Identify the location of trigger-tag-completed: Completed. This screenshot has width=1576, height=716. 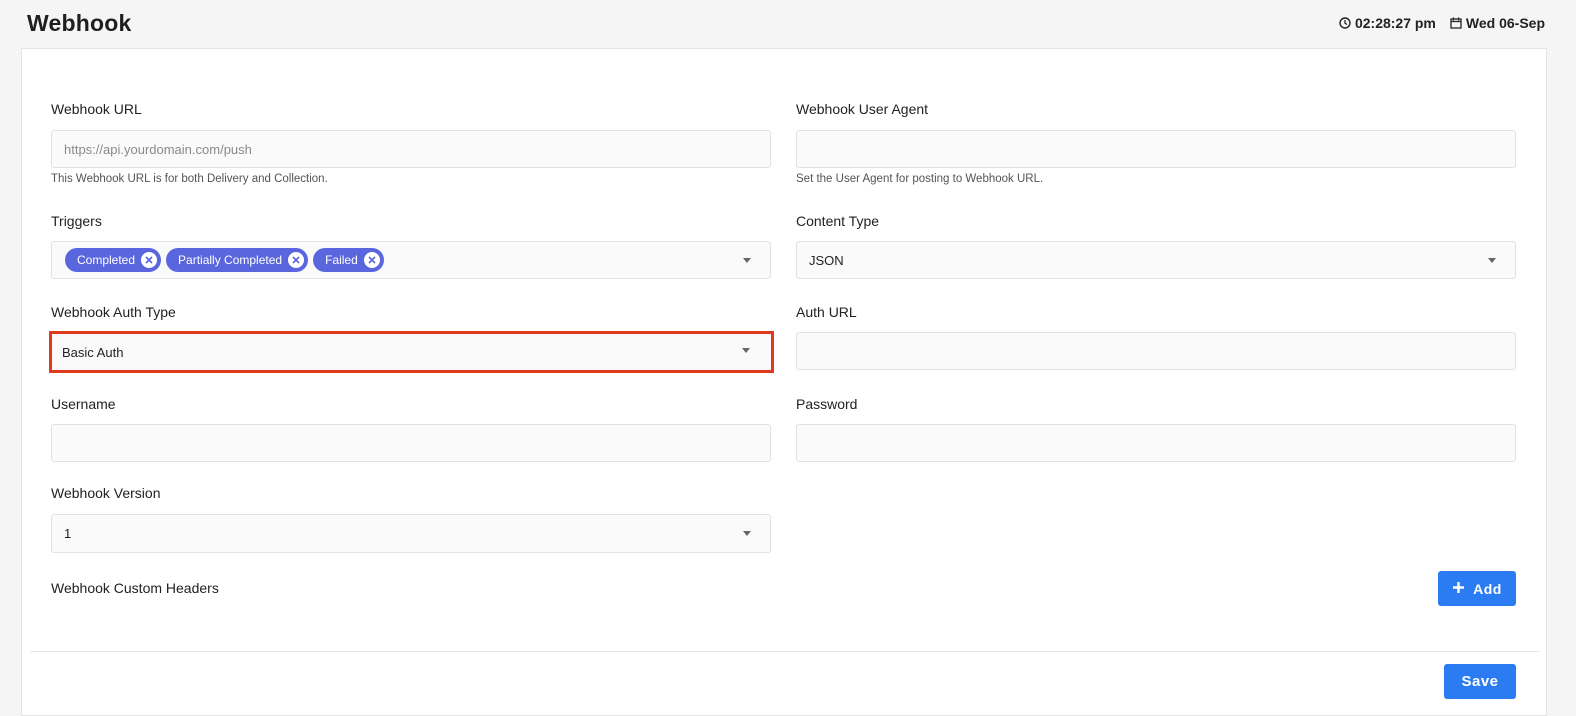
(113, 260).